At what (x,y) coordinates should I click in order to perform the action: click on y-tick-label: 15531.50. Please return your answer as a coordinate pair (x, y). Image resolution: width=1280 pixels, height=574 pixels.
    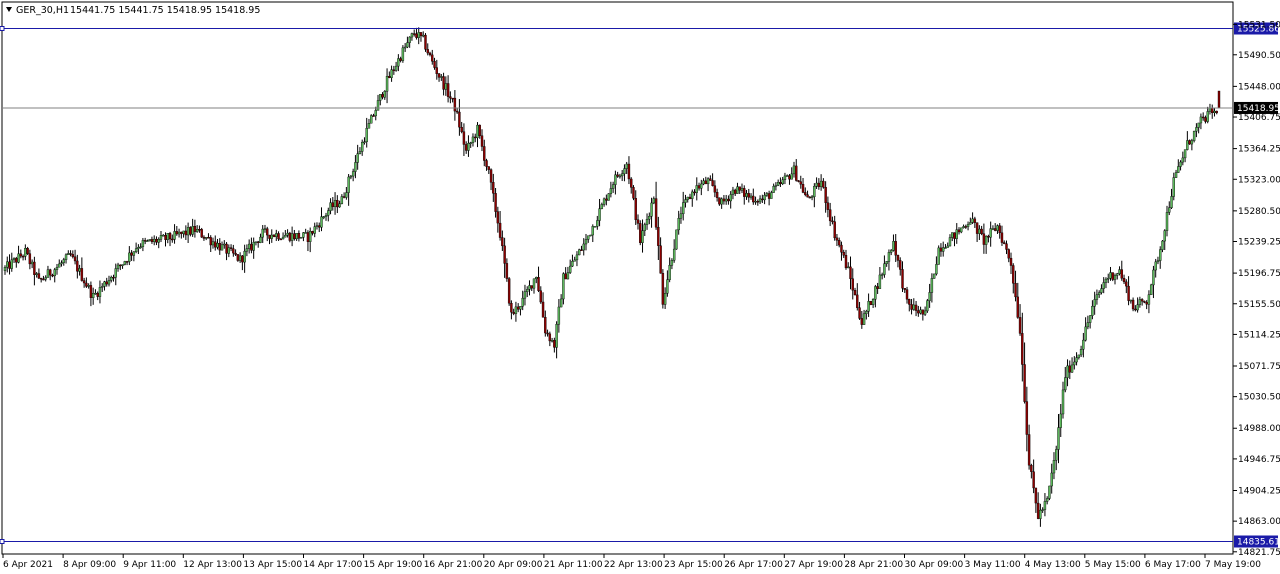
    Looking at the image, I should click on (1259, 25).